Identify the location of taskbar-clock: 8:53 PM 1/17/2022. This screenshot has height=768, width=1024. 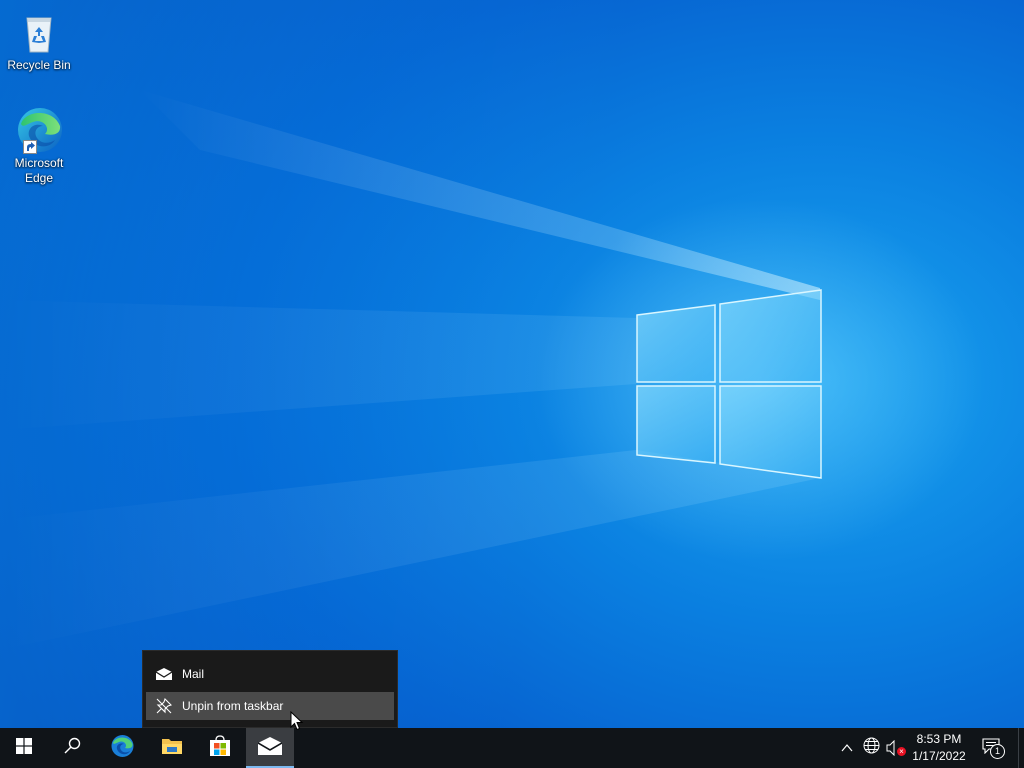
(939, 748).